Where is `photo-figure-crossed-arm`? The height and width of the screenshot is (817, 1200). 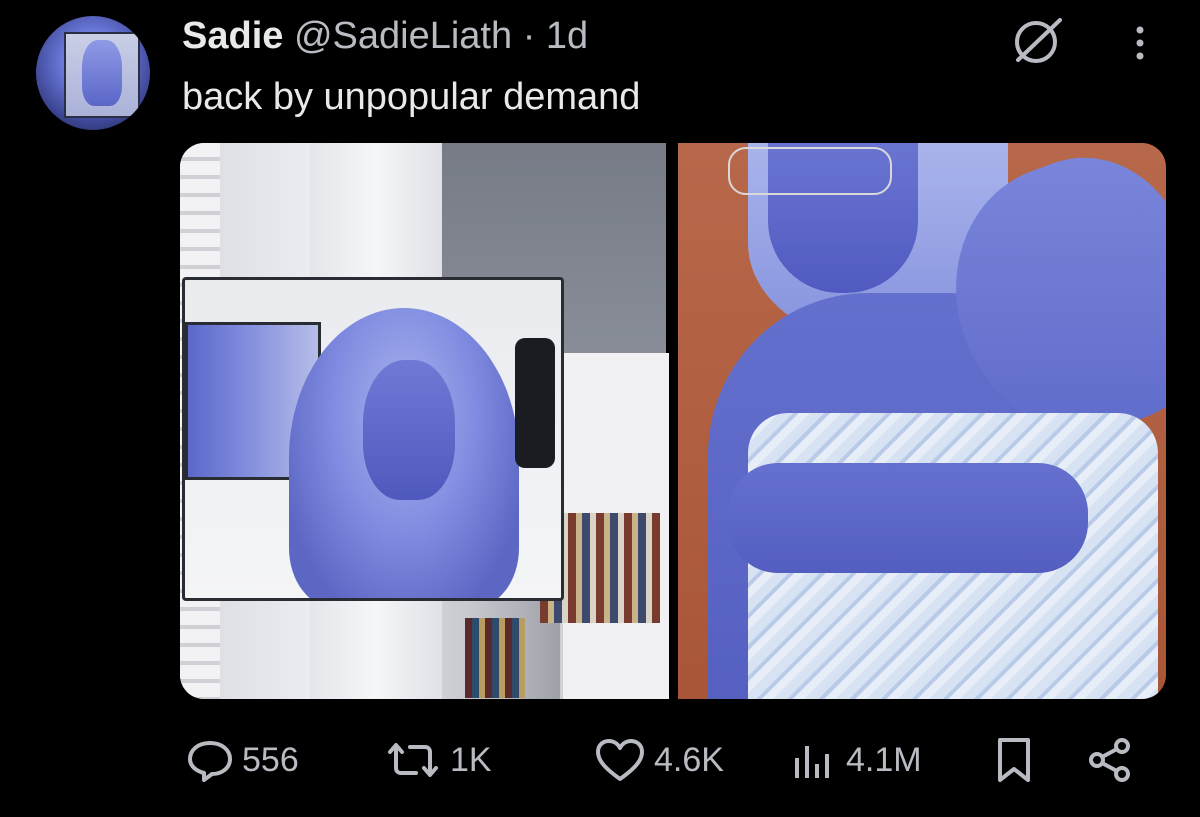 photo-figure-crossed-arm is located at coordinates (908, 518).